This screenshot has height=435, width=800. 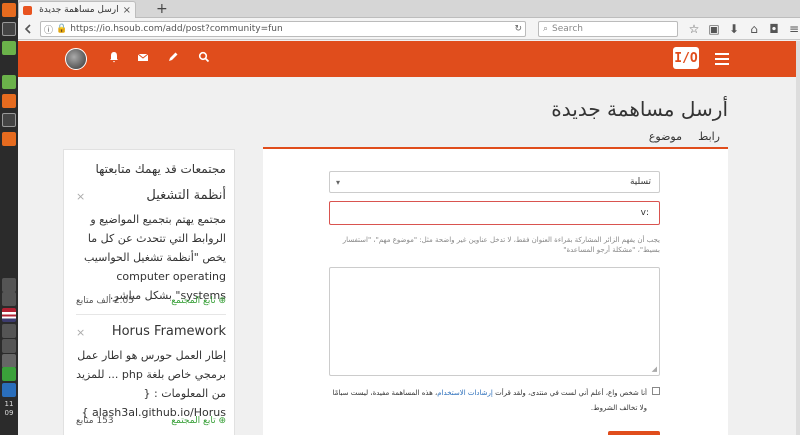 I want to click on network-icon, so click(x=9, y=374).